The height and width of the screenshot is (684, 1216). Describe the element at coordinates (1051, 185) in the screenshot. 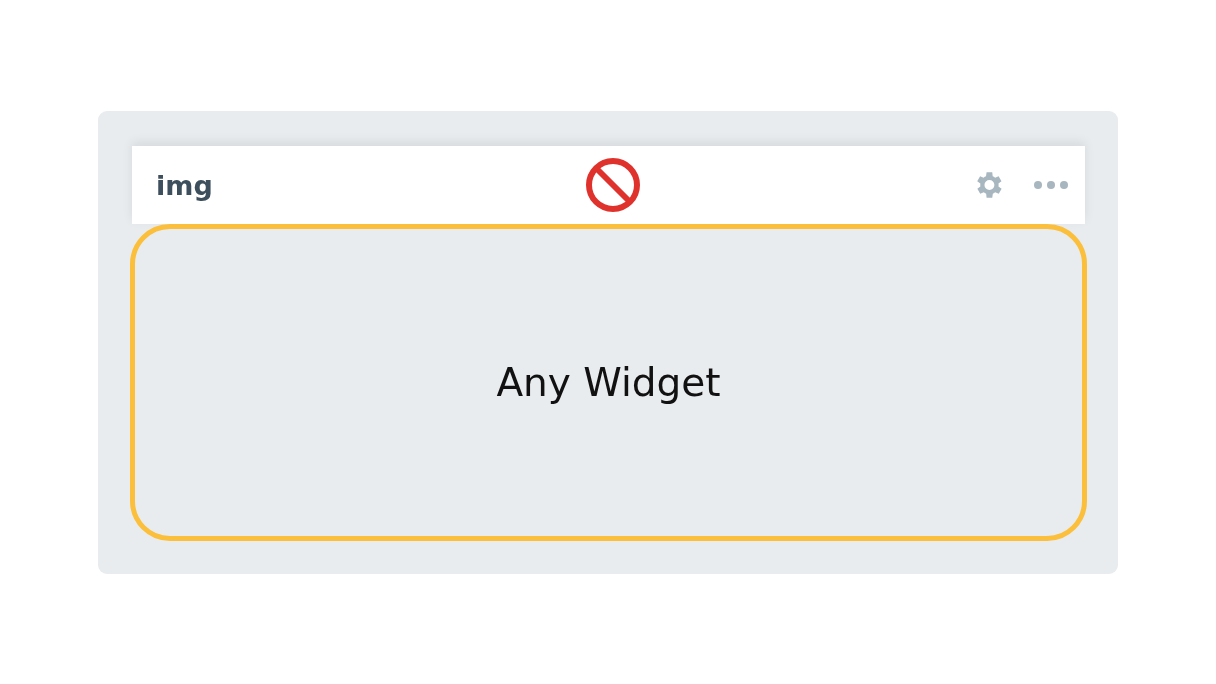

I see `more-icon` at that location.